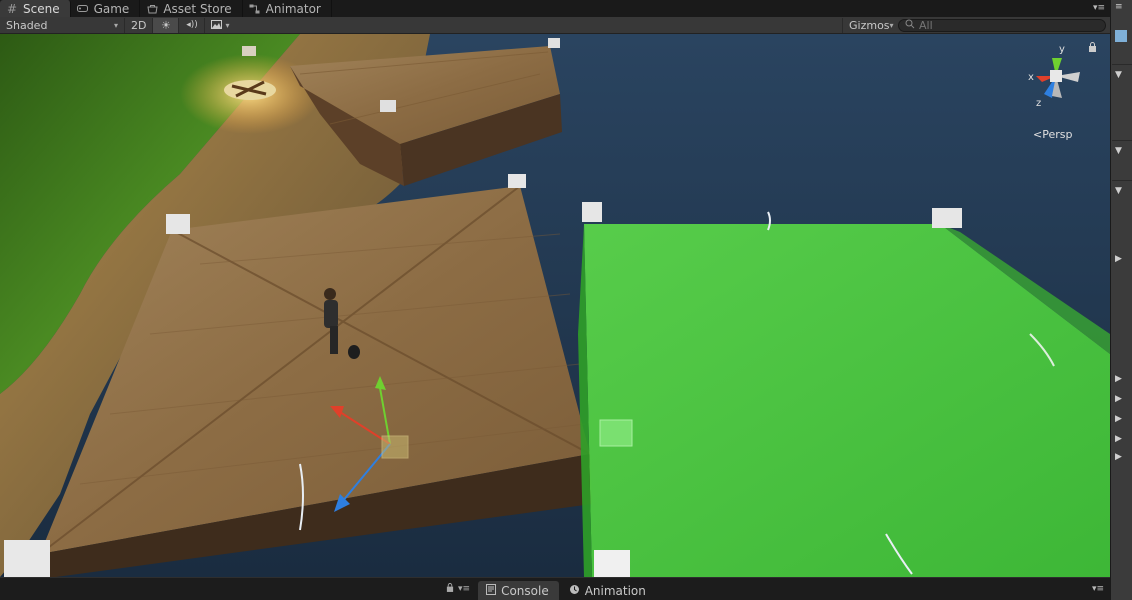  I want to click on bottom-tab-bar: ▾≡ Console Animation, so click(555, 588).